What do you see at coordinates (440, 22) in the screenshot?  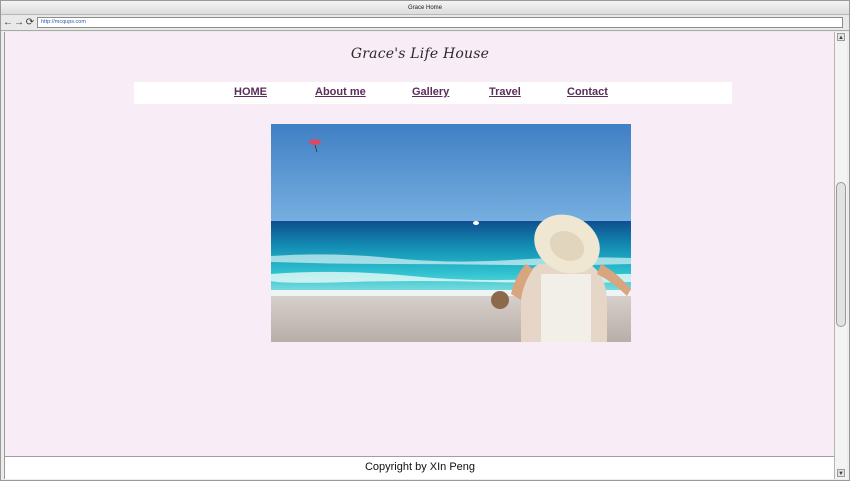 I see `address-bar: http://mcqups.com` at bounding box center [440, 22].